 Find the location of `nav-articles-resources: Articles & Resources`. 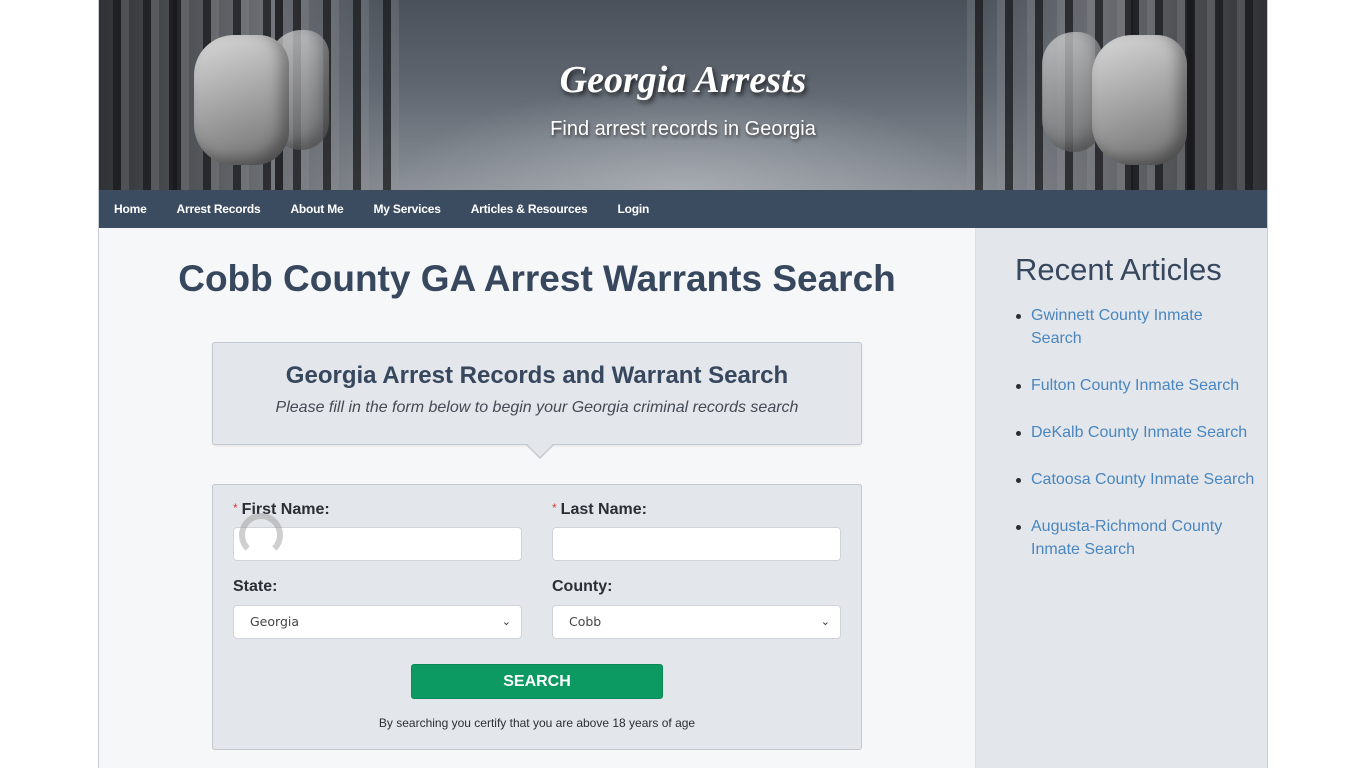

nav-articles-resources: Articles & Resources is located at coordinates (529, 209).